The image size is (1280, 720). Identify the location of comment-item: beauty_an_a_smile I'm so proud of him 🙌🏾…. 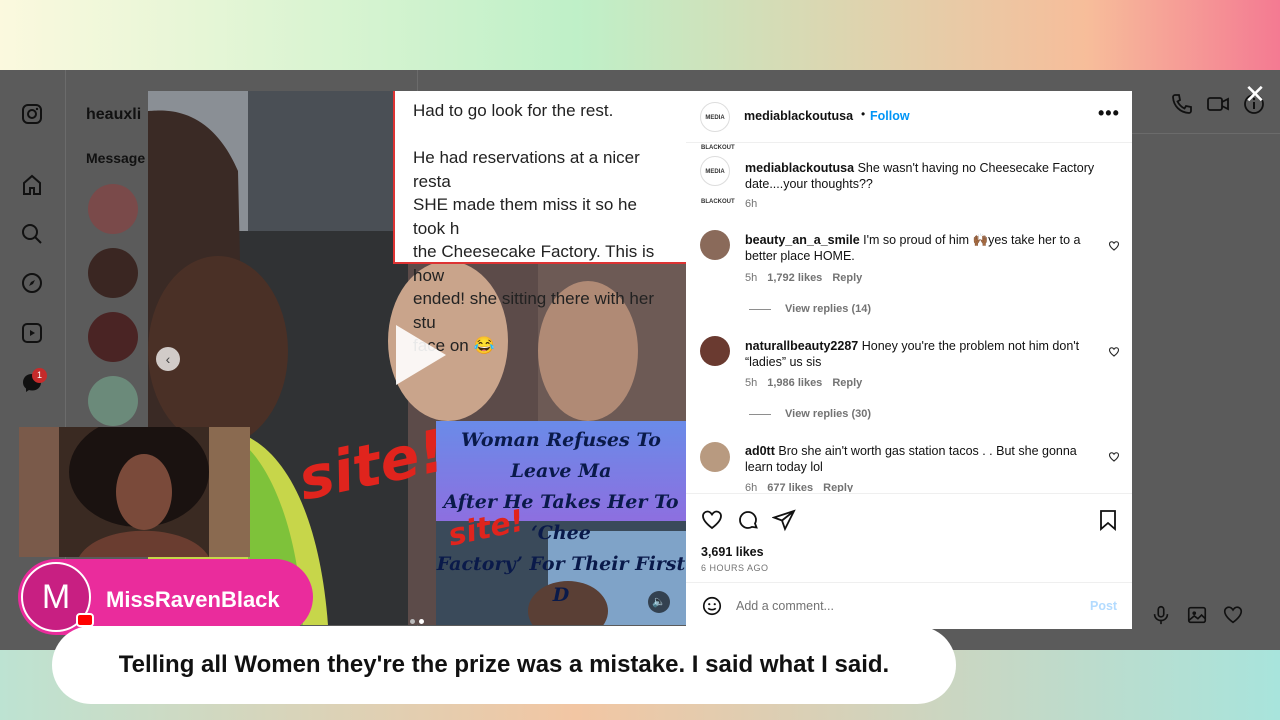
(920, 248).